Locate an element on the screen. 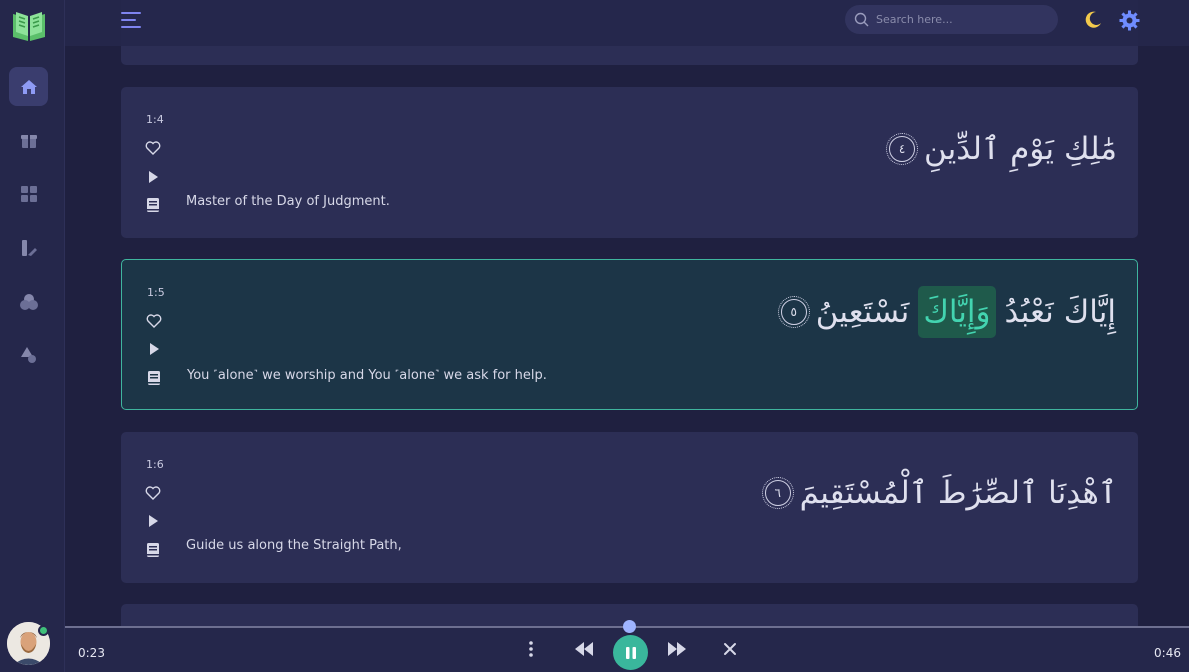 The image size is (1189, 672). total-time: 0:46 is located at coordinates (1167, 653).